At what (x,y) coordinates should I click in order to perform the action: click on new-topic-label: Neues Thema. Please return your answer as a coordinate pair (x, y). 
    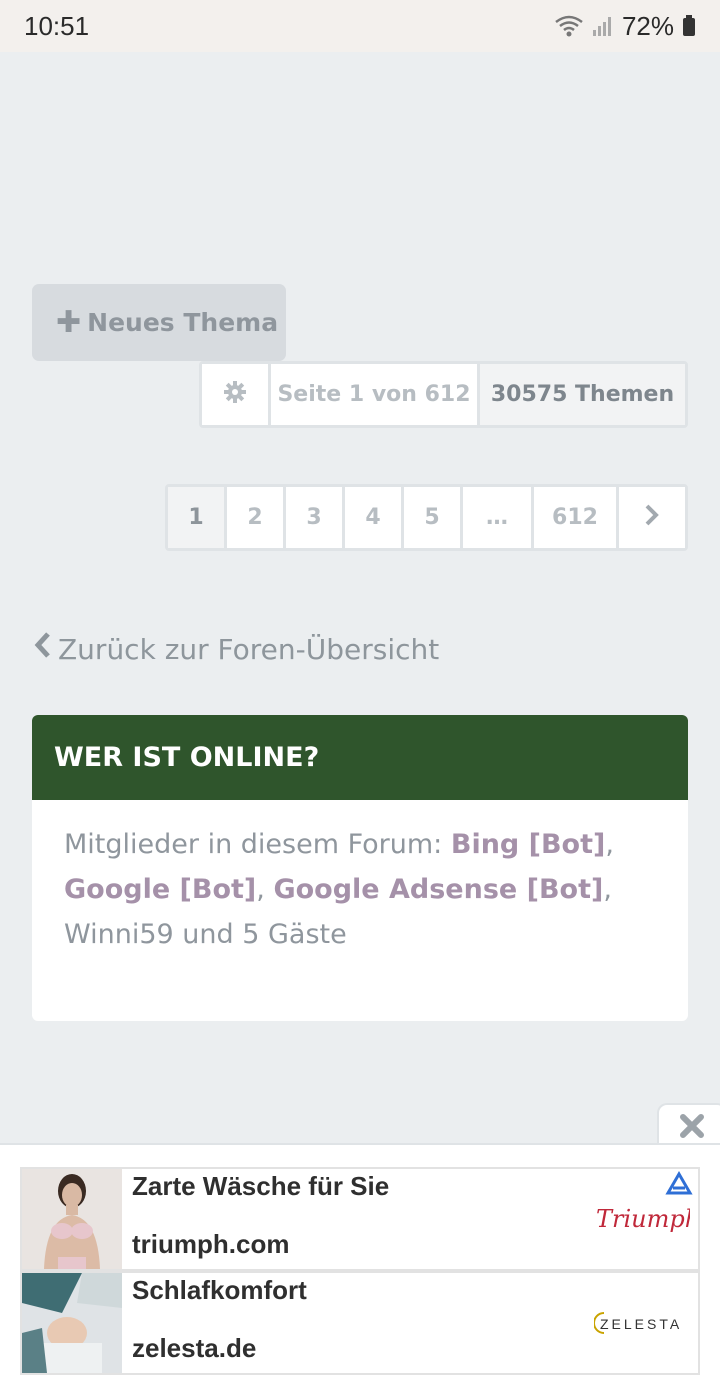
    Looking at the image, I should click on (183, 322).